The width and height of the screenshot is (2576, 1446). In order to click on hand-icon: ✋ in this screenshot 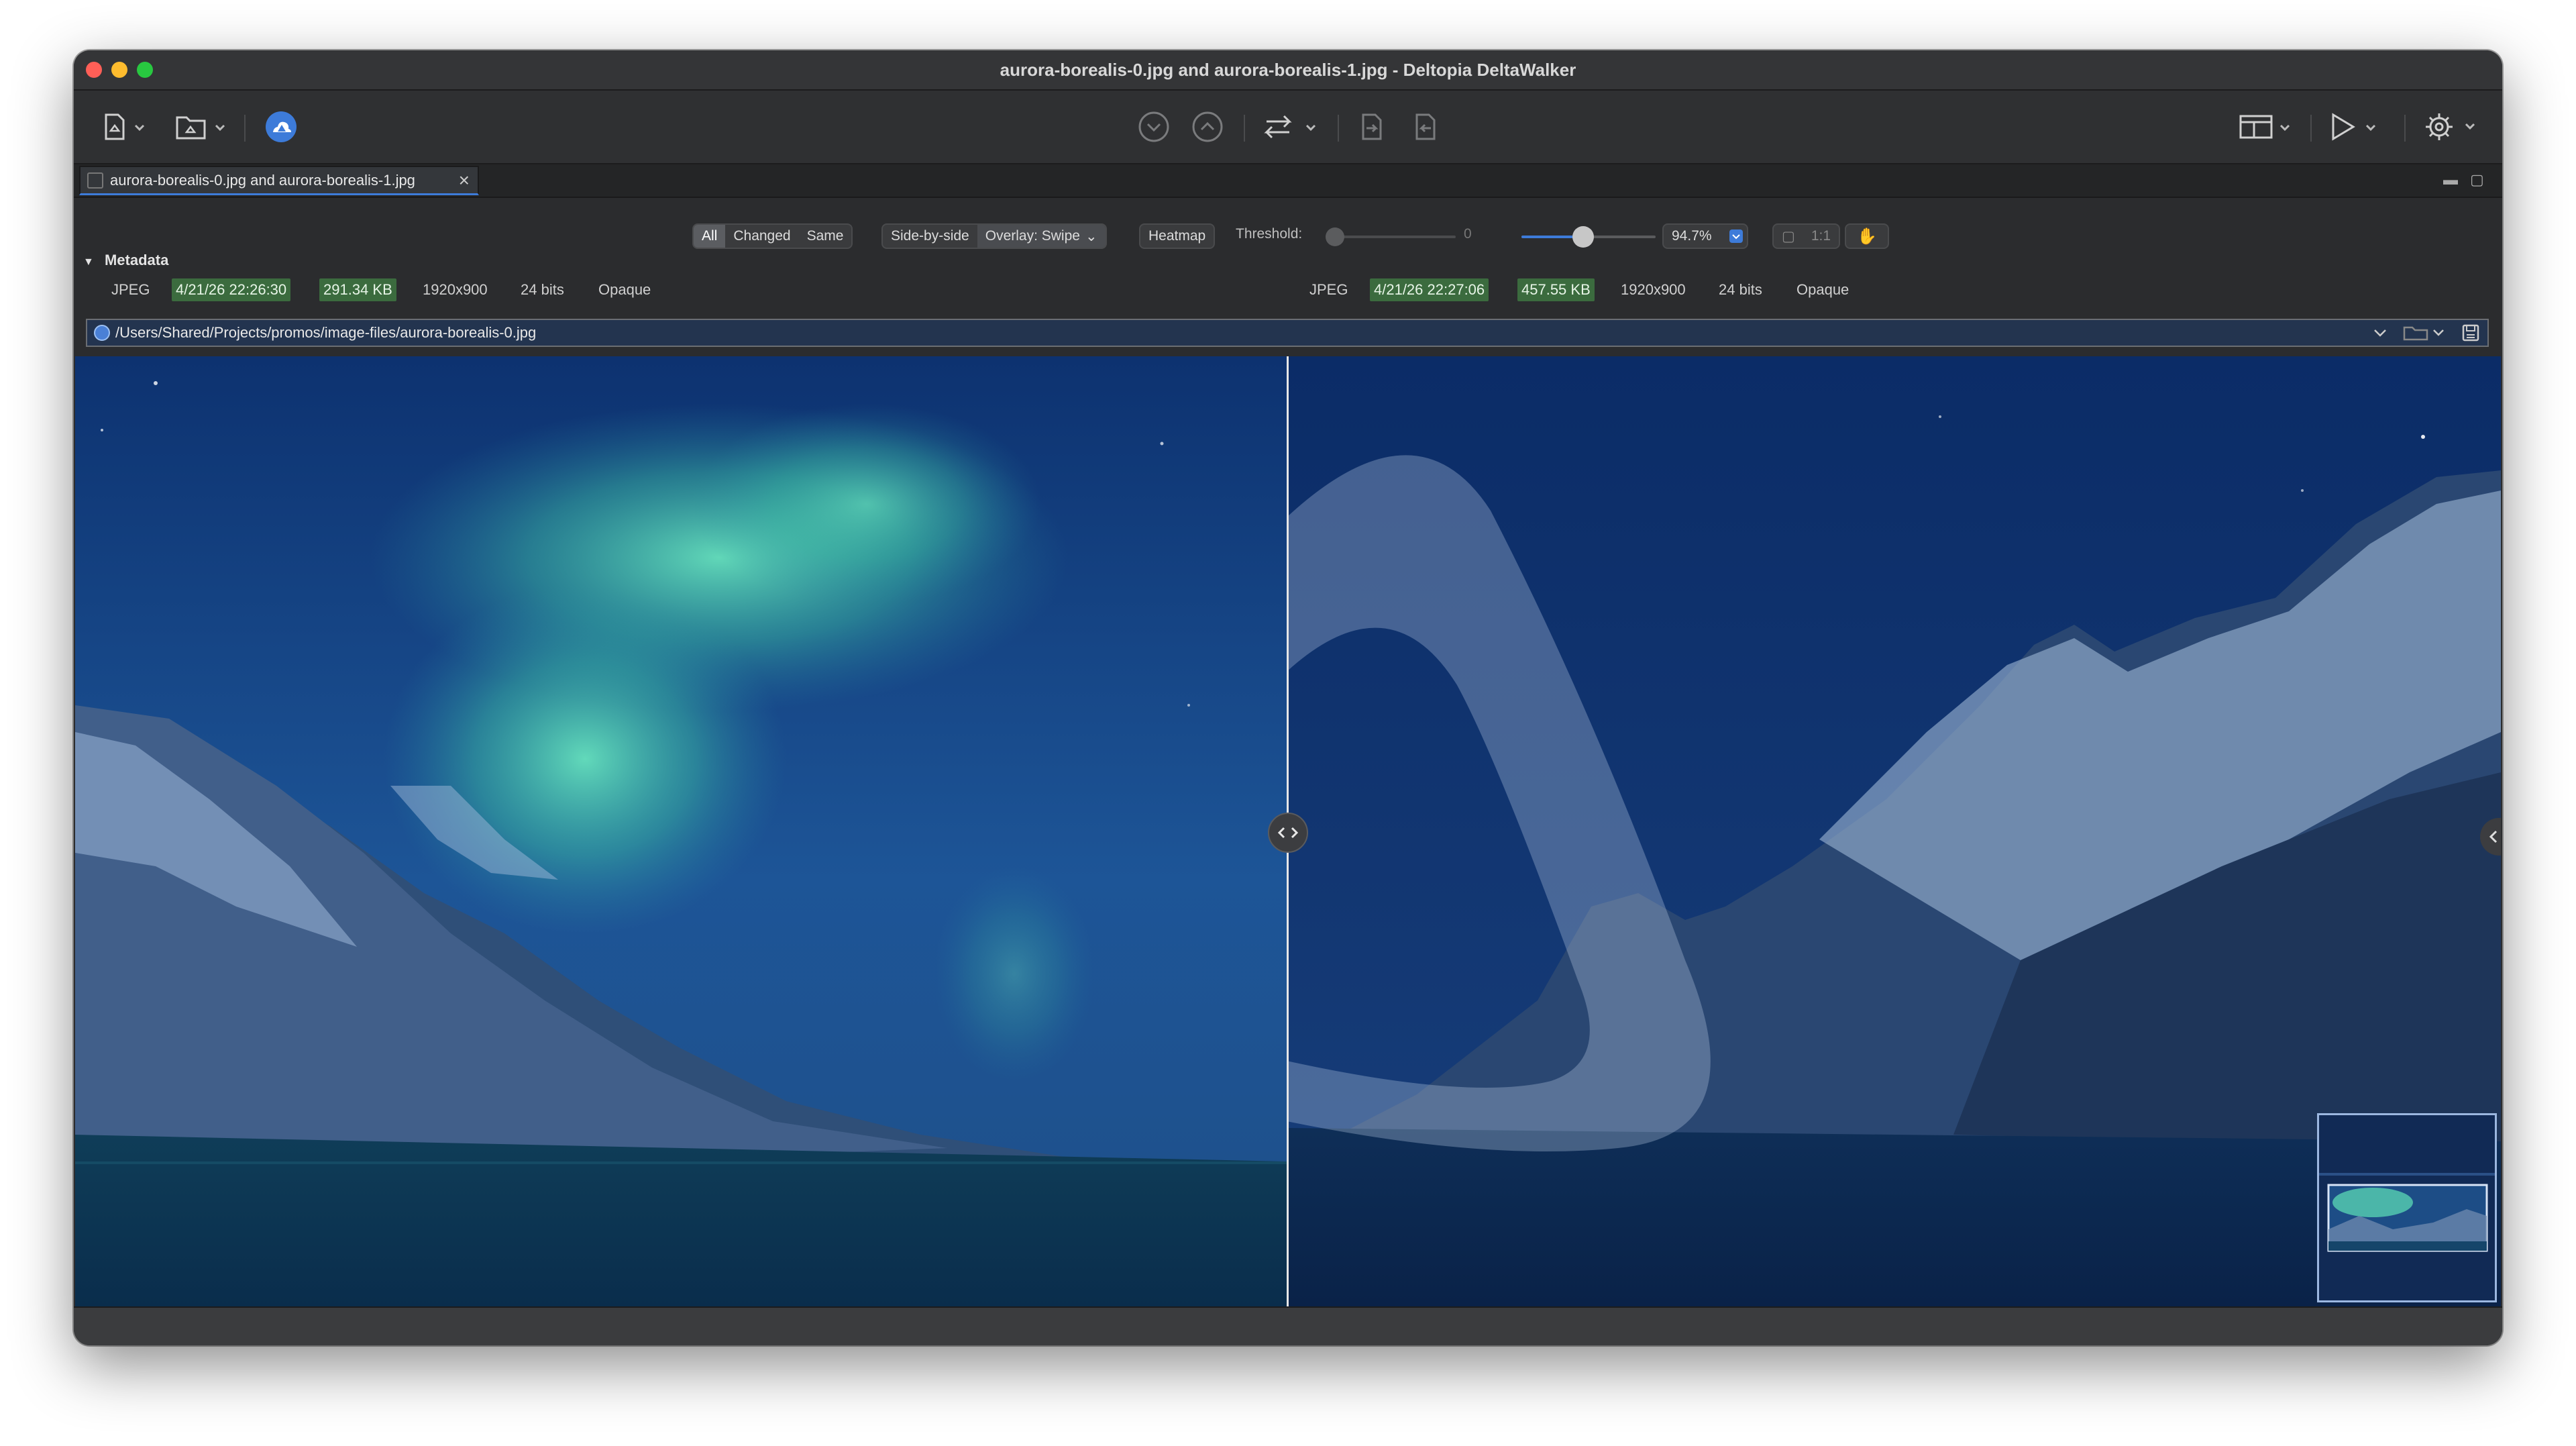, I will do `click(1867, 237)`.